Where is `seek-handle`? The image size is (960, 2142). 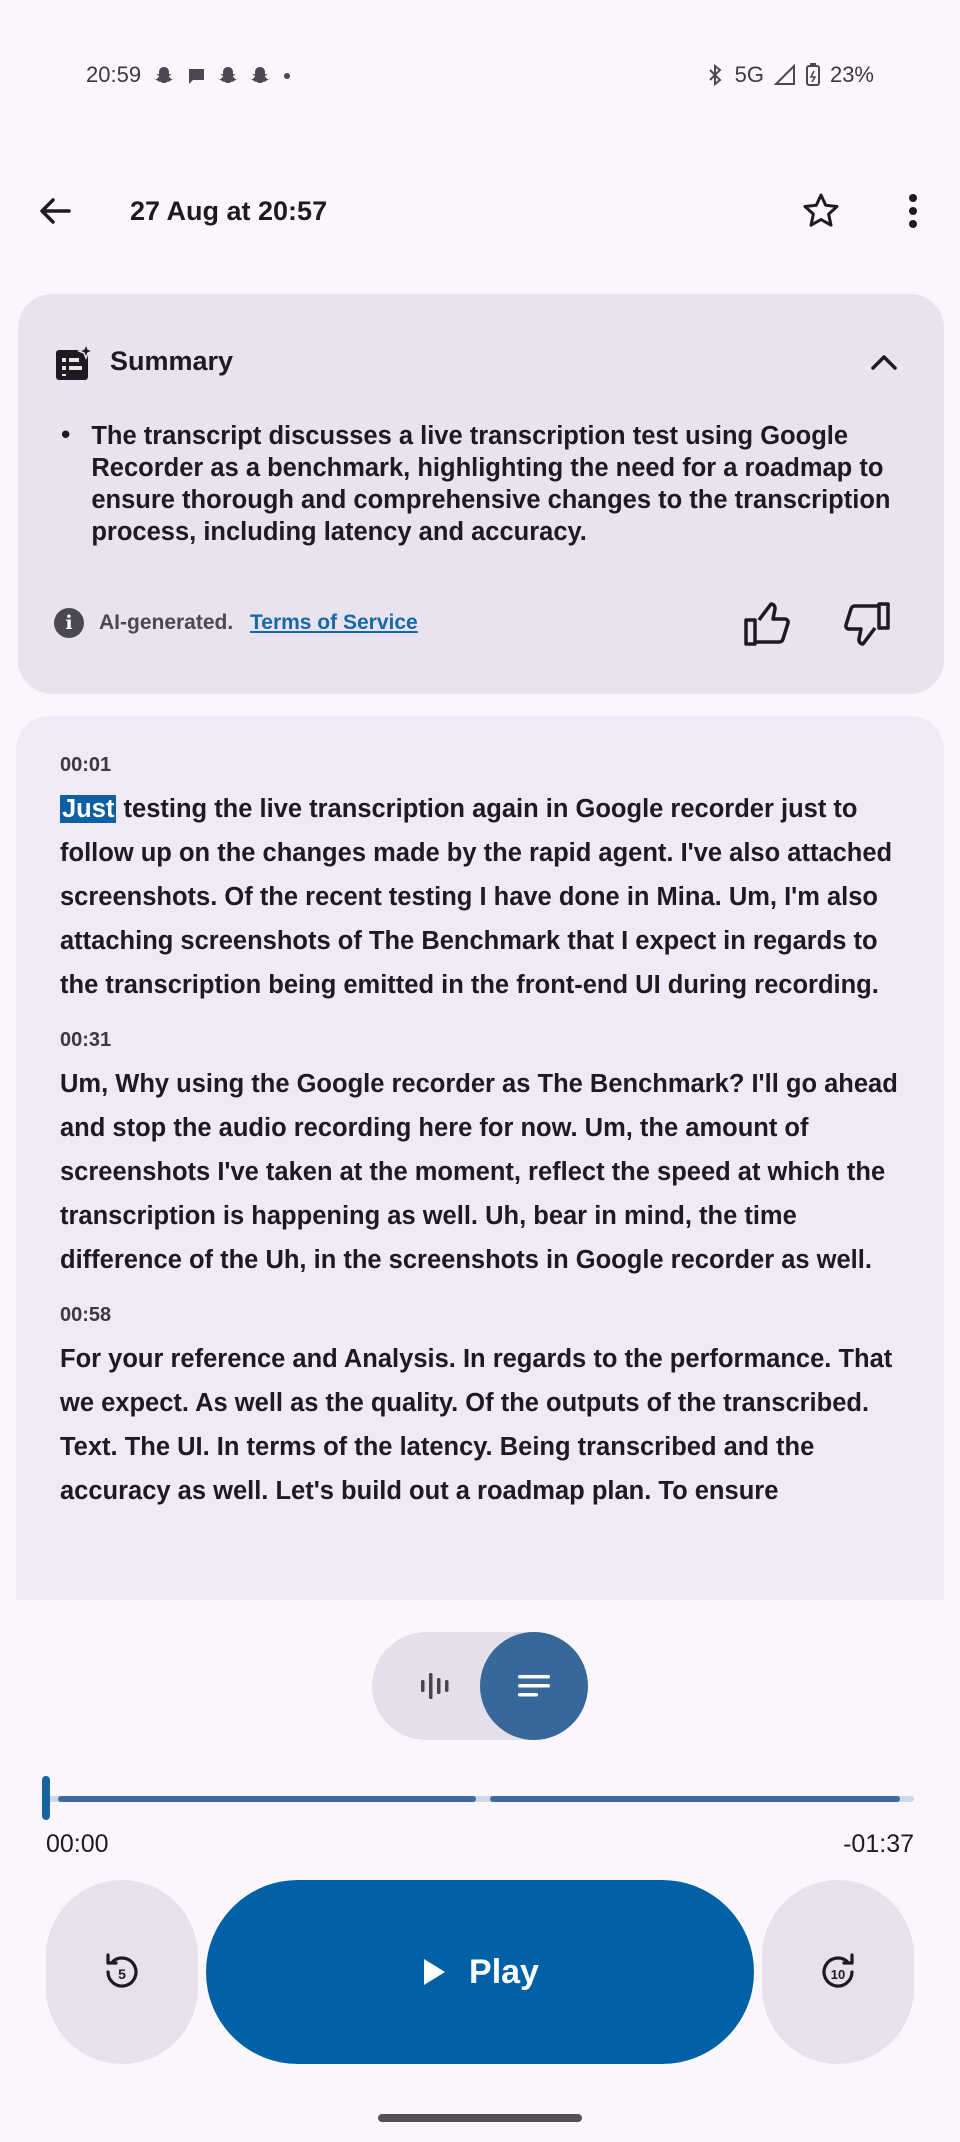
seek-handle is located at coordinates (46, 1798).